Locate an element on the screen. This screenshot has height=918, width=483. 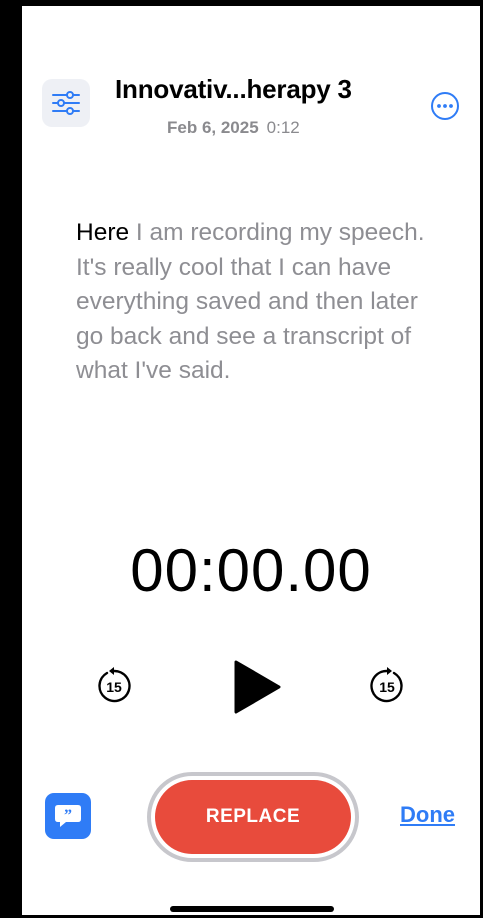
replace-button-ring: REPLACE is located at coordinates (253, 817).